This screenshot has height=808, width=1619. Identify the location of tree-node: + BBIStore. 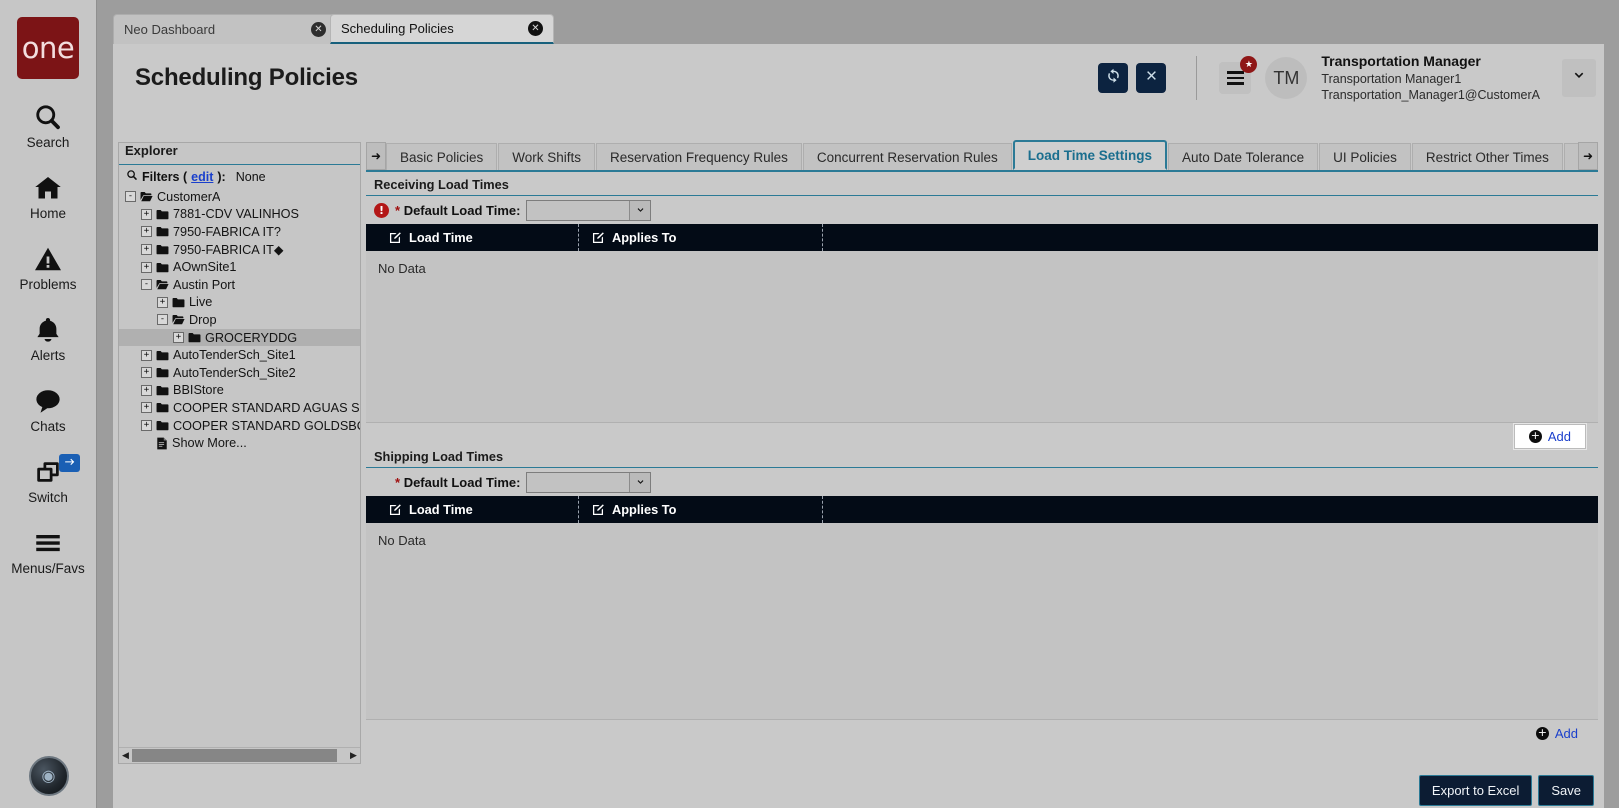
(239, 391).